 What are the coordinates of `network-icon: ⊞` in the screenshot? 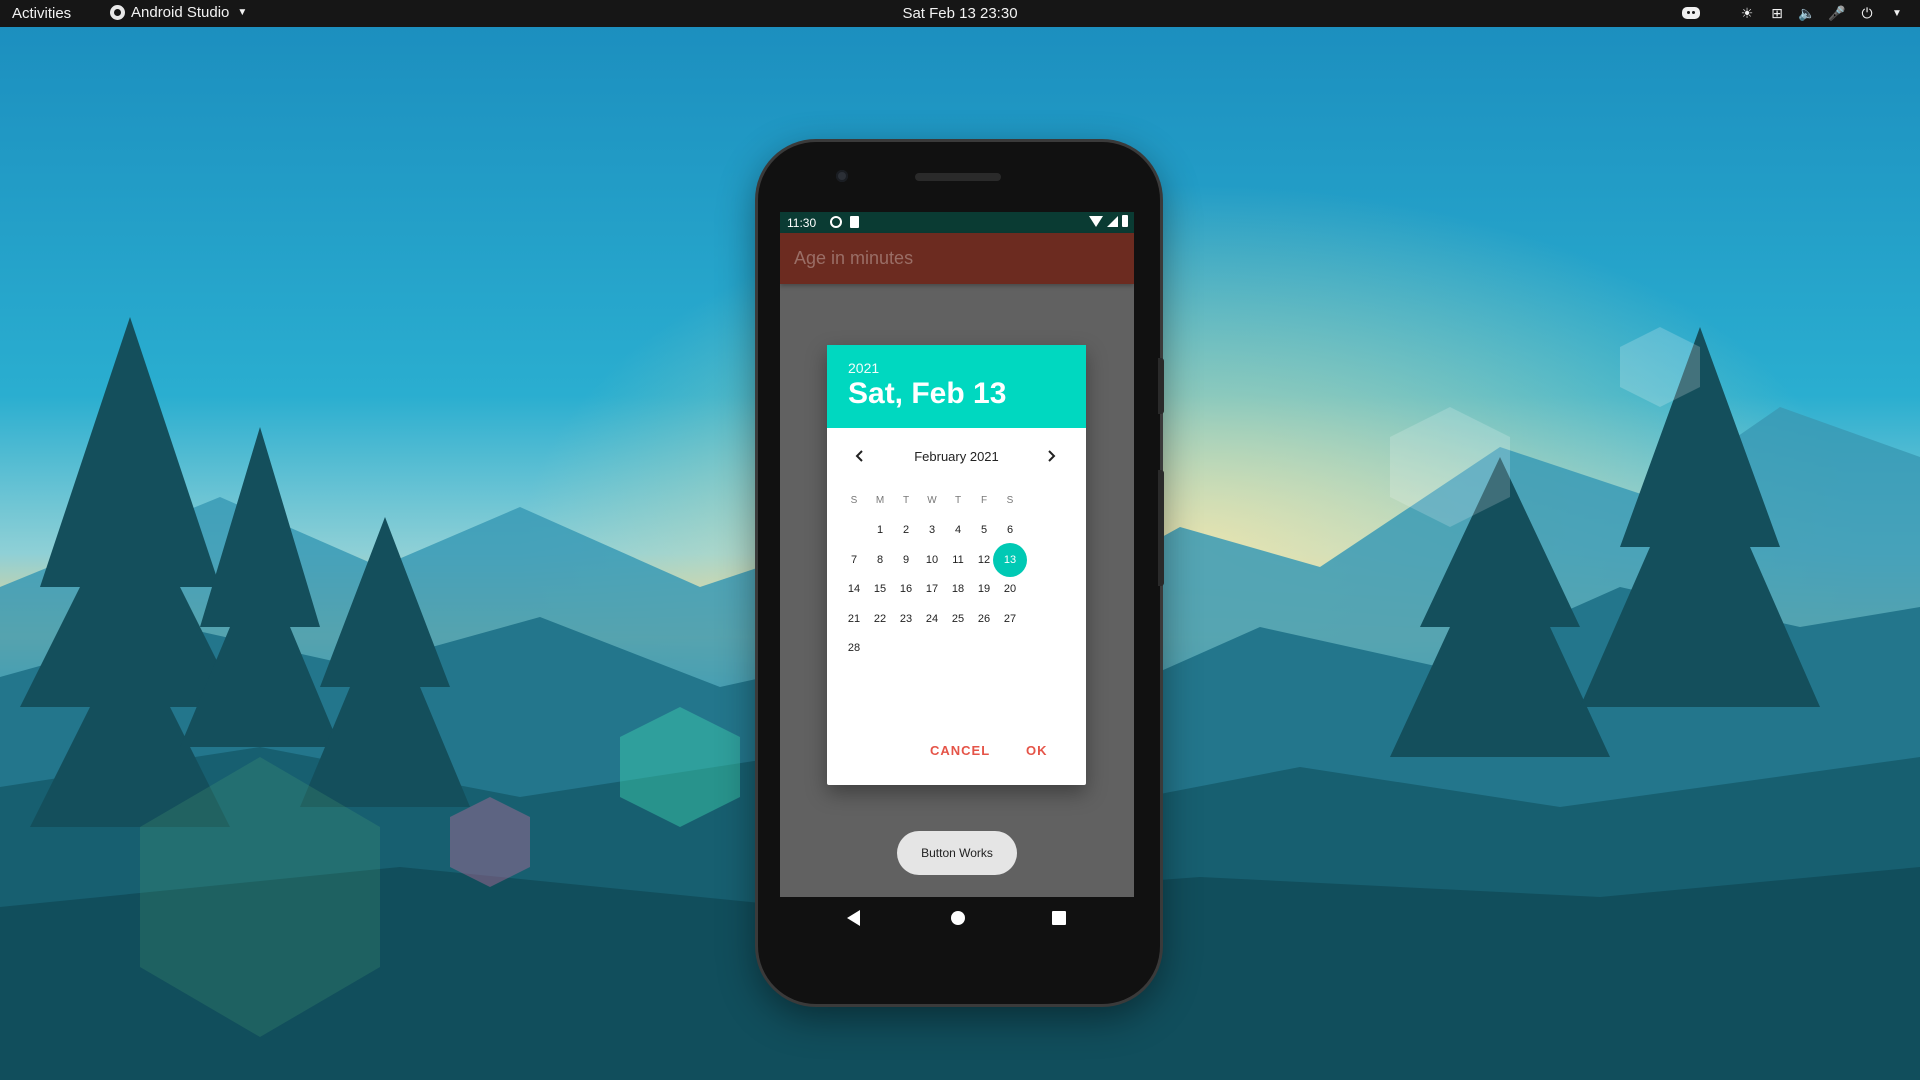 It's located at (1777, 13).